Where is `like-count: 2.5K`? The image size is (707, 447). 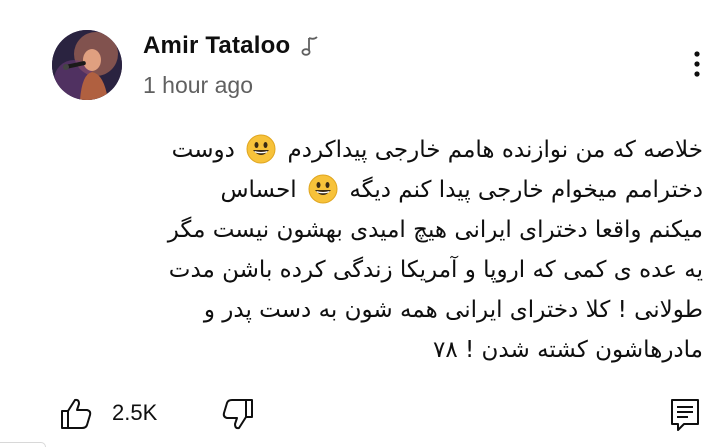
like-count: 2.5K is located at coordinates (135, 412).